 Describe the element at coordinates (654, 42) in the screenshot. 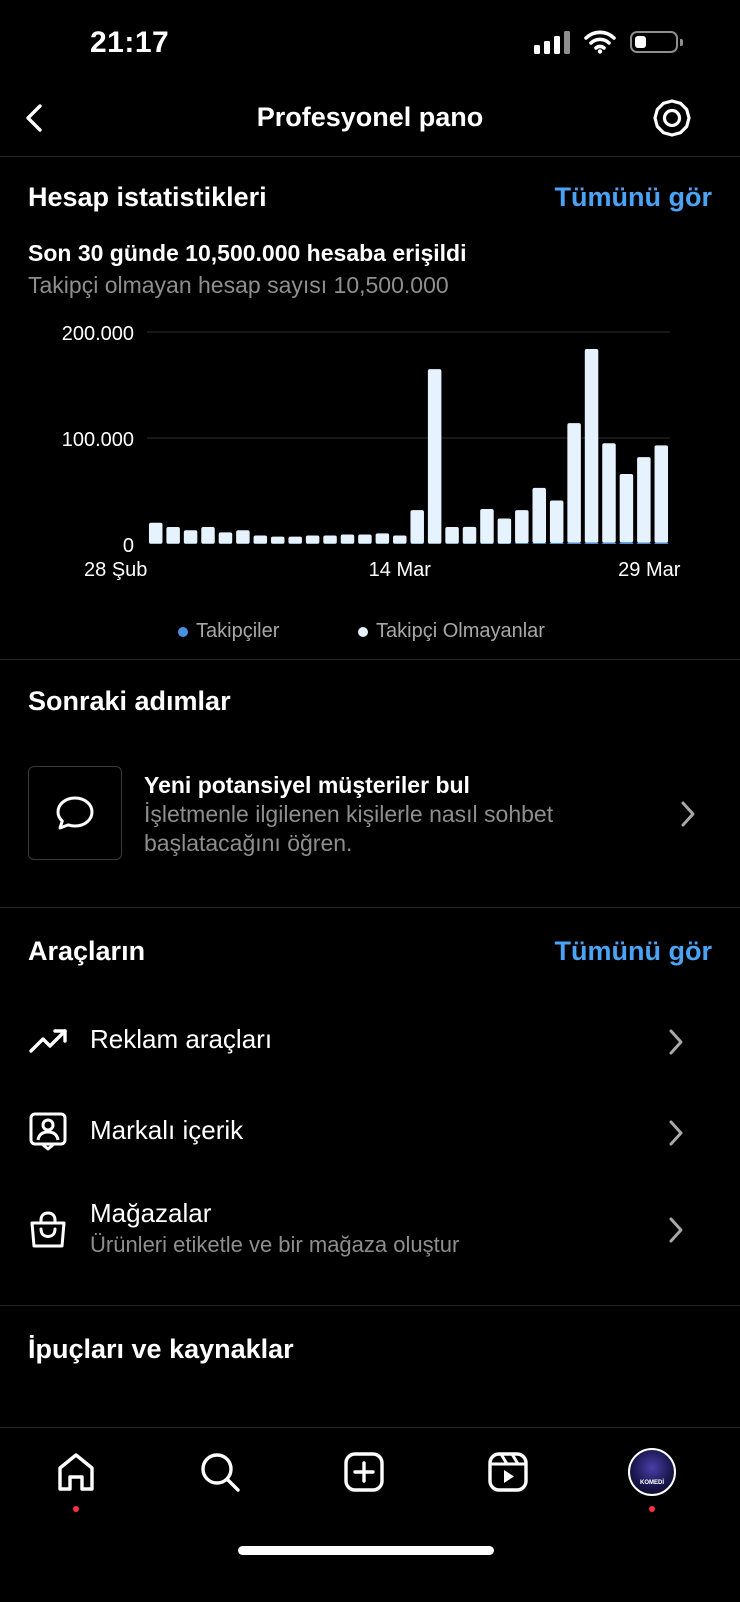

I see `battery-icon` at that location.